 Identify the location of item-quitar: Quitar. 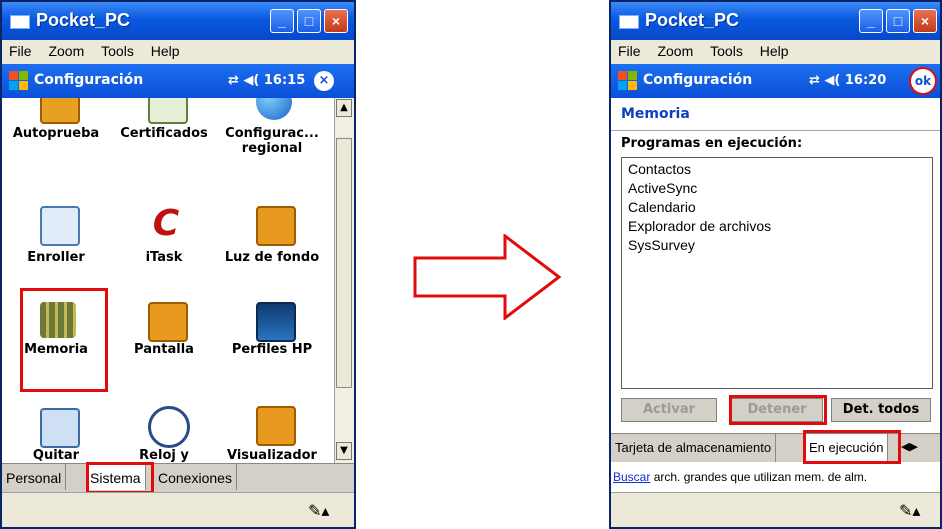
(56, 430).